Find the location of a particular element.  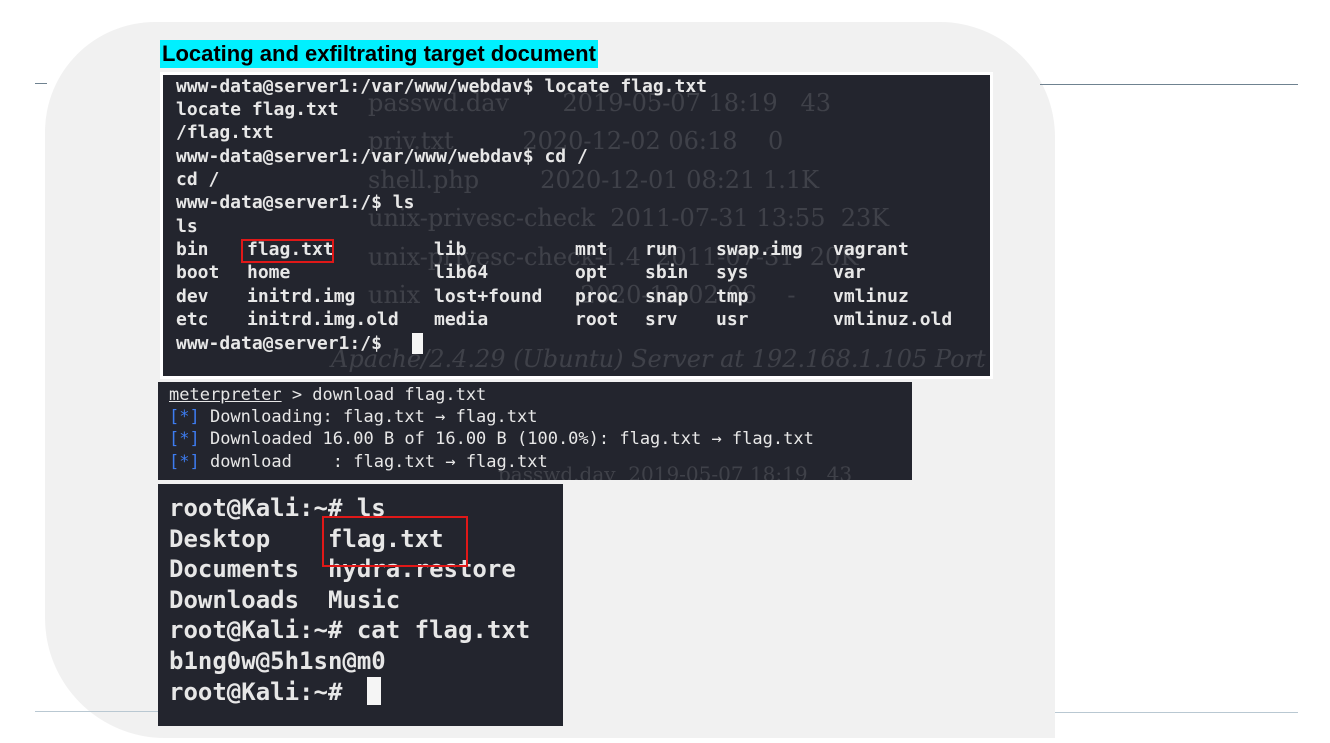

terminal-line: Downloads Music is located at coordinates (285, 600).